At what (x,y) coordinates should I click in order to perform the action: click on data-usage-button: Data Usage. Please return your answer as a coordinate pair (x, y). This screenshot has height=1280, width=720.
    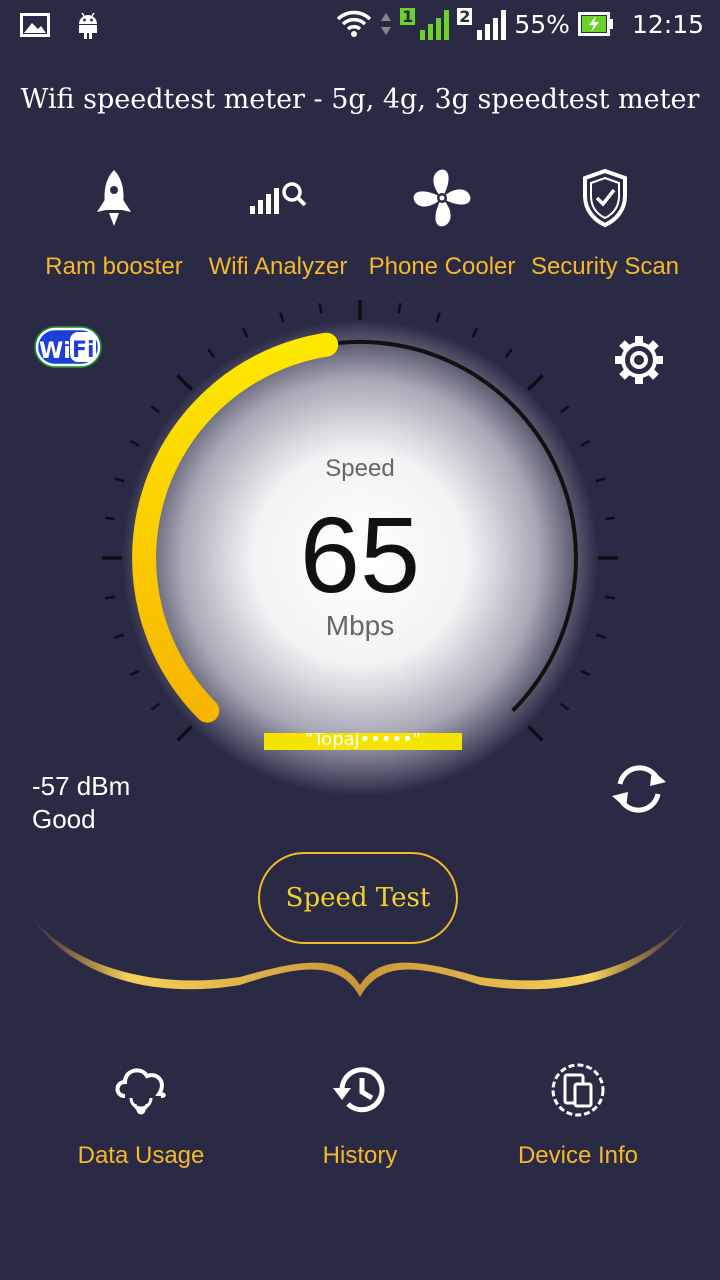
    Looking at the image, I should click on (141, 1110).